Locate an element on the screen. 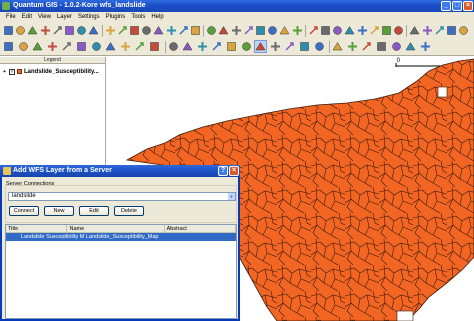 The height and width of the screenshot is (321, 474). grass-button is located at coordinates (398, 30).